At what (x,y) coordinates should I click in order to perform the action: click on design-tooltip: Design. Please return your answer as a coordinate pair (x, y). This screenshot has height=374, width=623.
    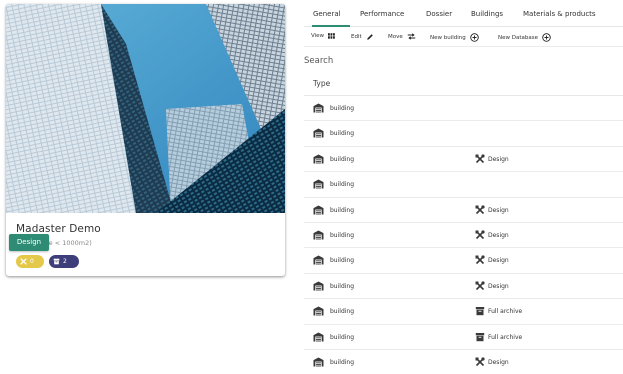
    Looking at the image, I should click on (29, 242).